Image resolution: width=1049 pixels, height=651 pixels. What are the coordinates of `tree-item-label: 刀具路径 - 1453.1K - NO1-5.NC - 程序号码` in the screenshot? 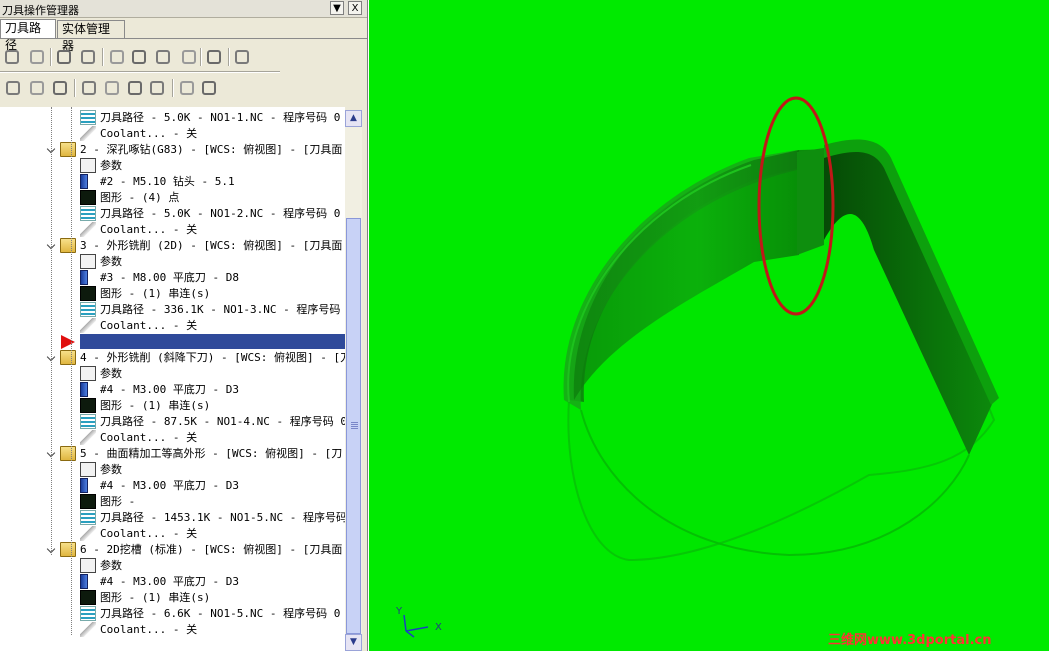 It's located at (222, 517).